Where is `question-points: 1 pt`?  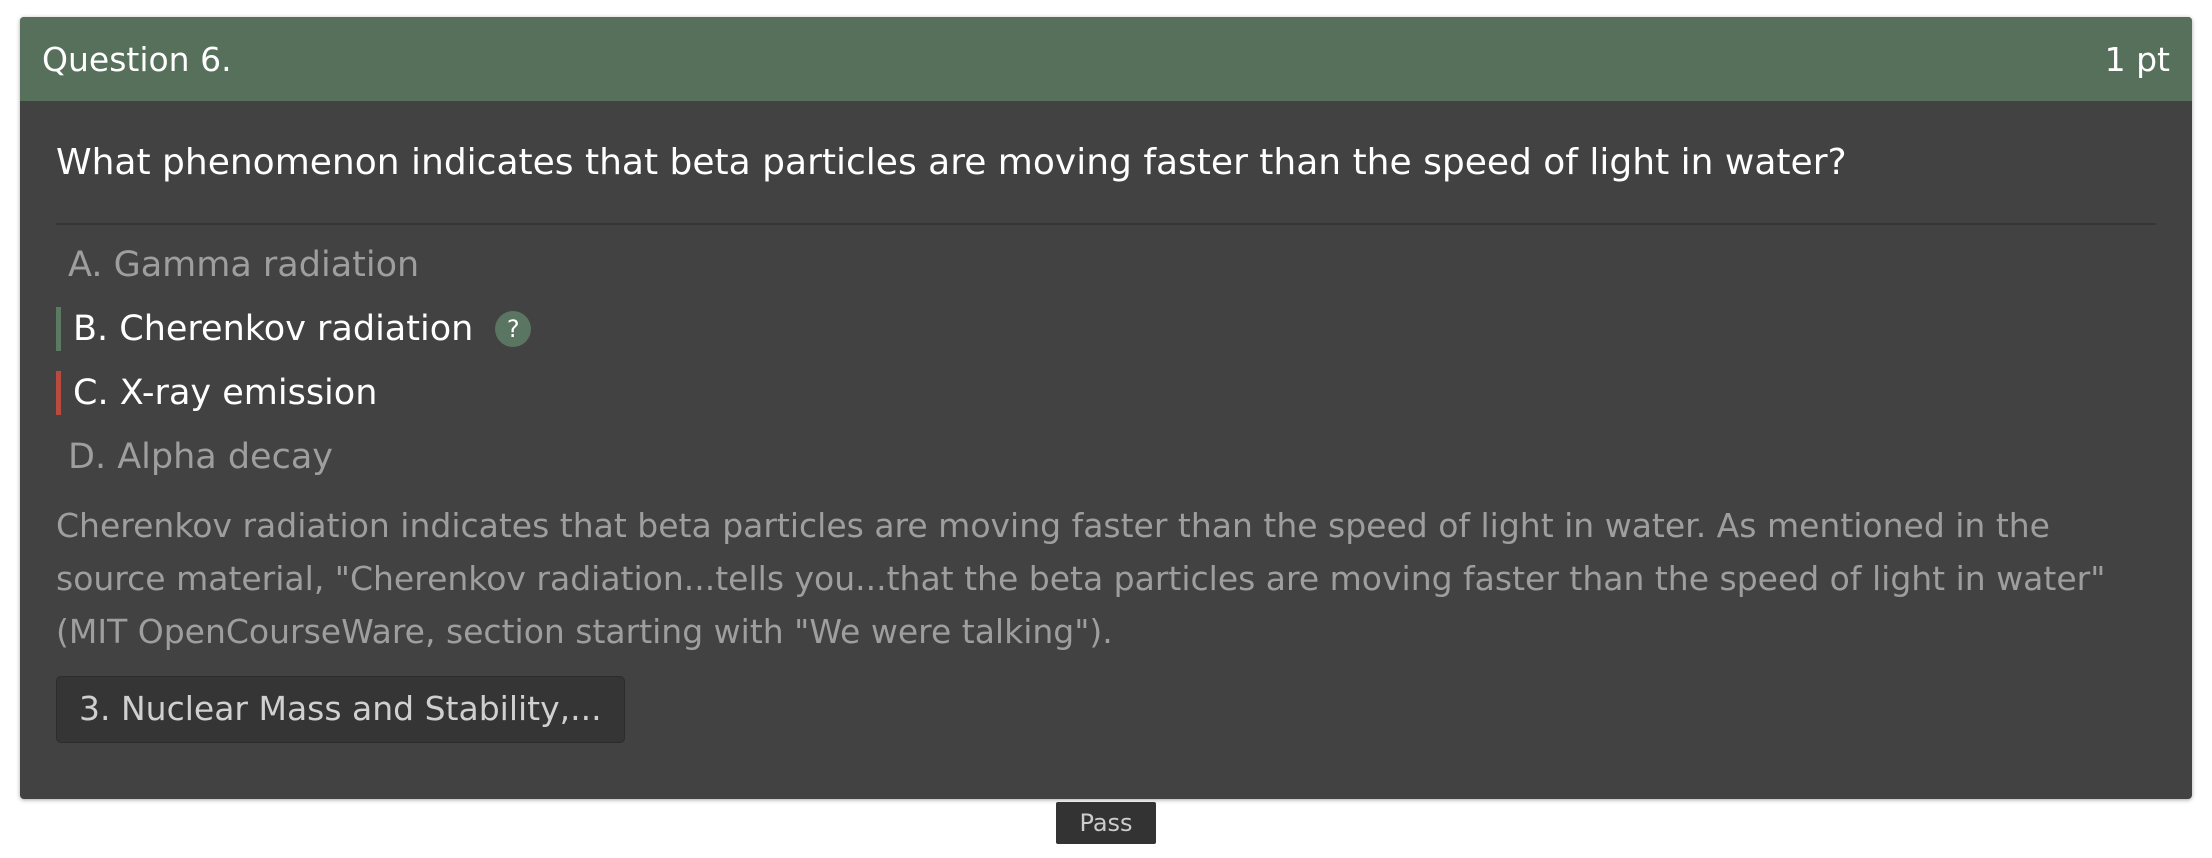
question-points: 1 pt is located at coordinates (2137, 59).